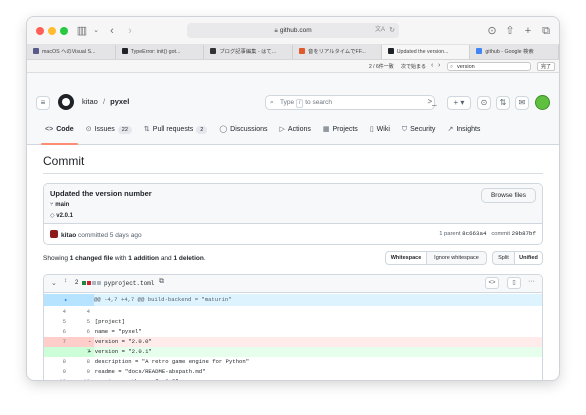 This screenshot has height=415, width=586. Describe the element at coordinates (293, 372) in the screenshot. I see `diff-context-line: 99 readme = "docs/README-abspath.md"` at that location.